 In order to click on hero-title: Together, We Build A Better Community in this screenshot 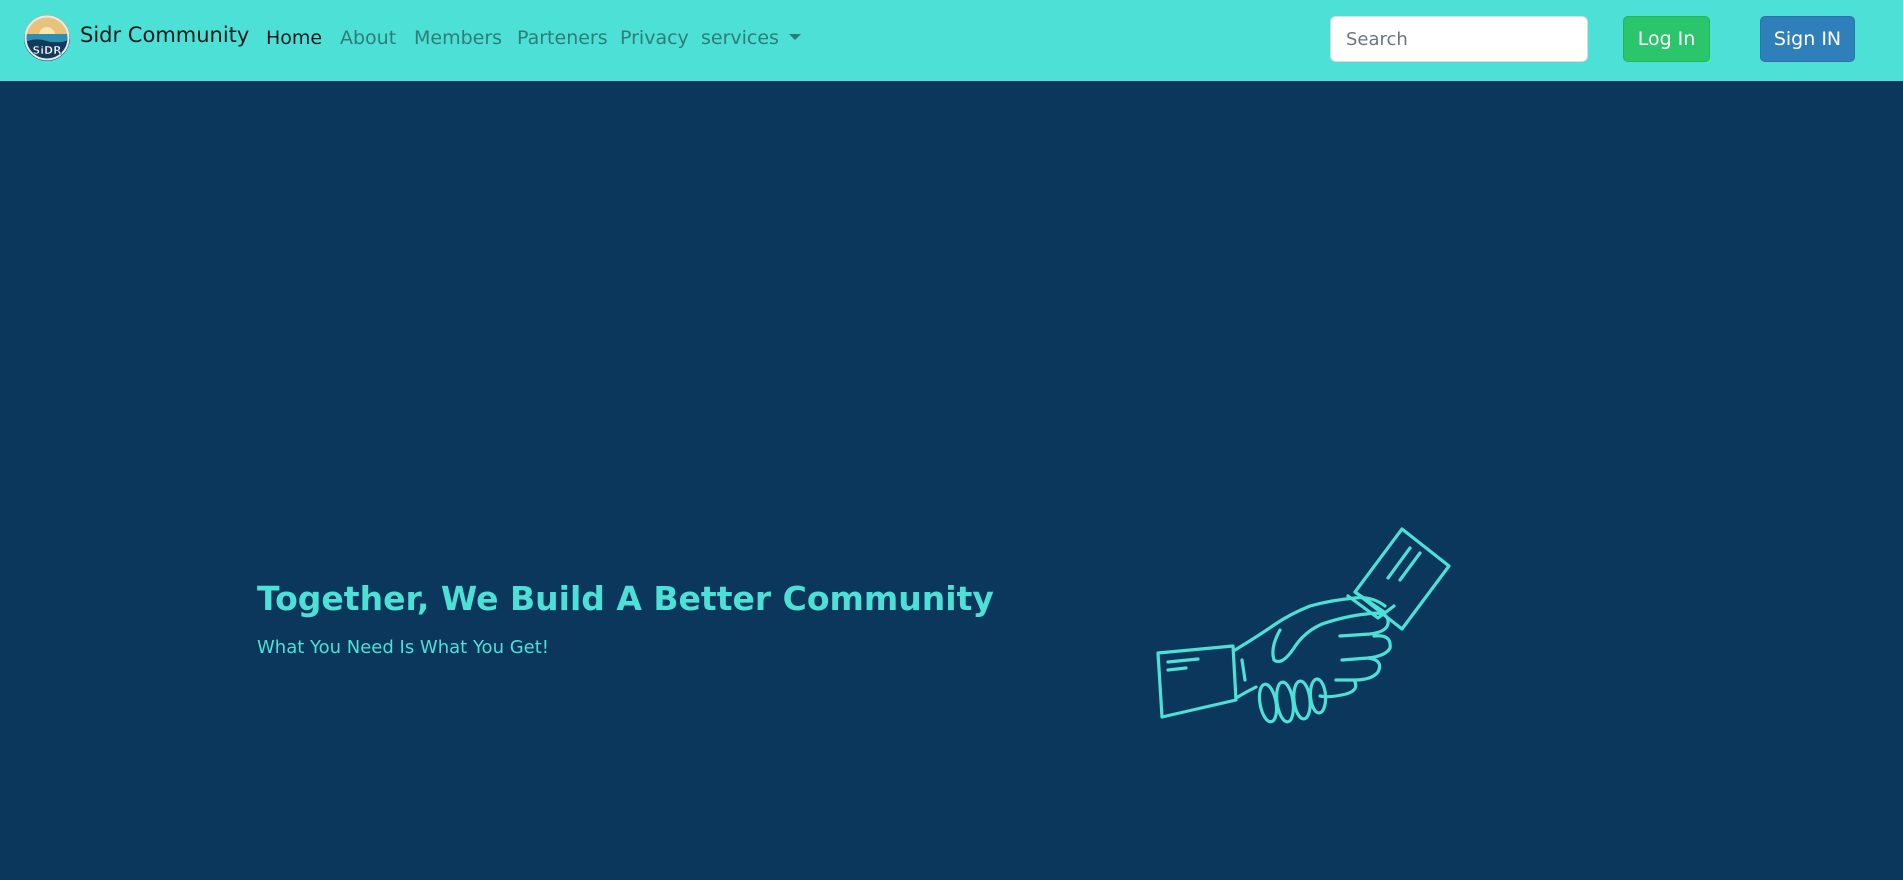, I will do `click(625, 598)`.